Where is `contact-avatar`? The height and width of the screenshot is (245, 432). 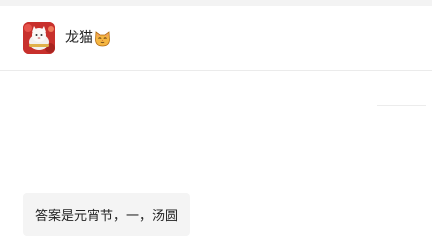
contact-avatar is located at coordinates (39, 38).